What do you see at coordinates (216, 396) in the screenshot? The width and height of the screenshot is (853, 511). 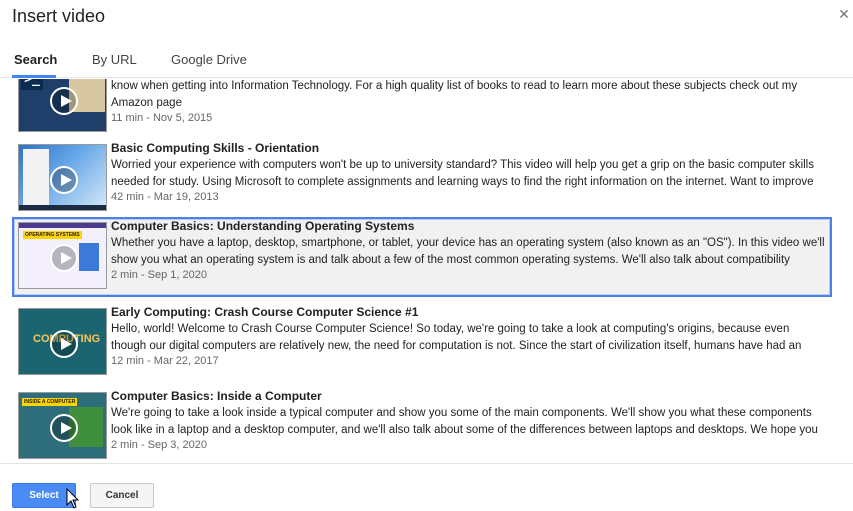 I see `video-title: Computer Basics: Inside a Computer` at bounding box center [216, 396].